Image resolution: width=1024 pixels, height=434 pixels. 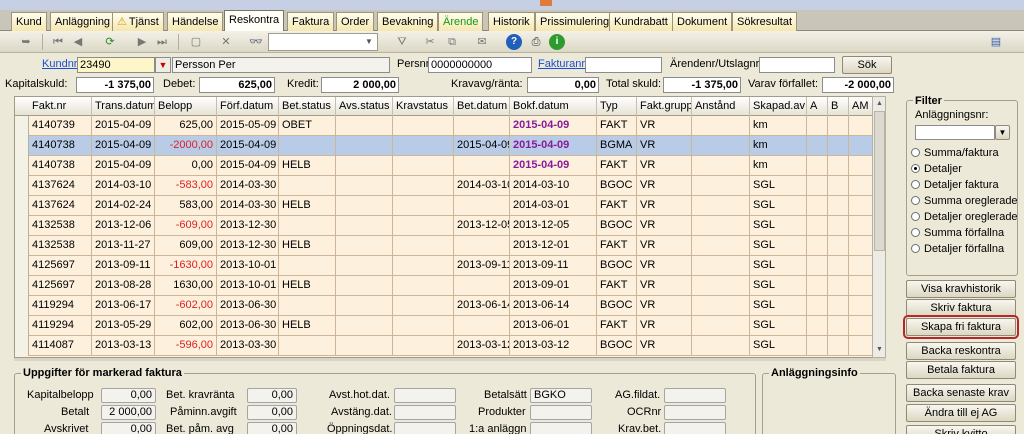 I want to click on refresh-icon: ⟳, so click(x=110, y=42).